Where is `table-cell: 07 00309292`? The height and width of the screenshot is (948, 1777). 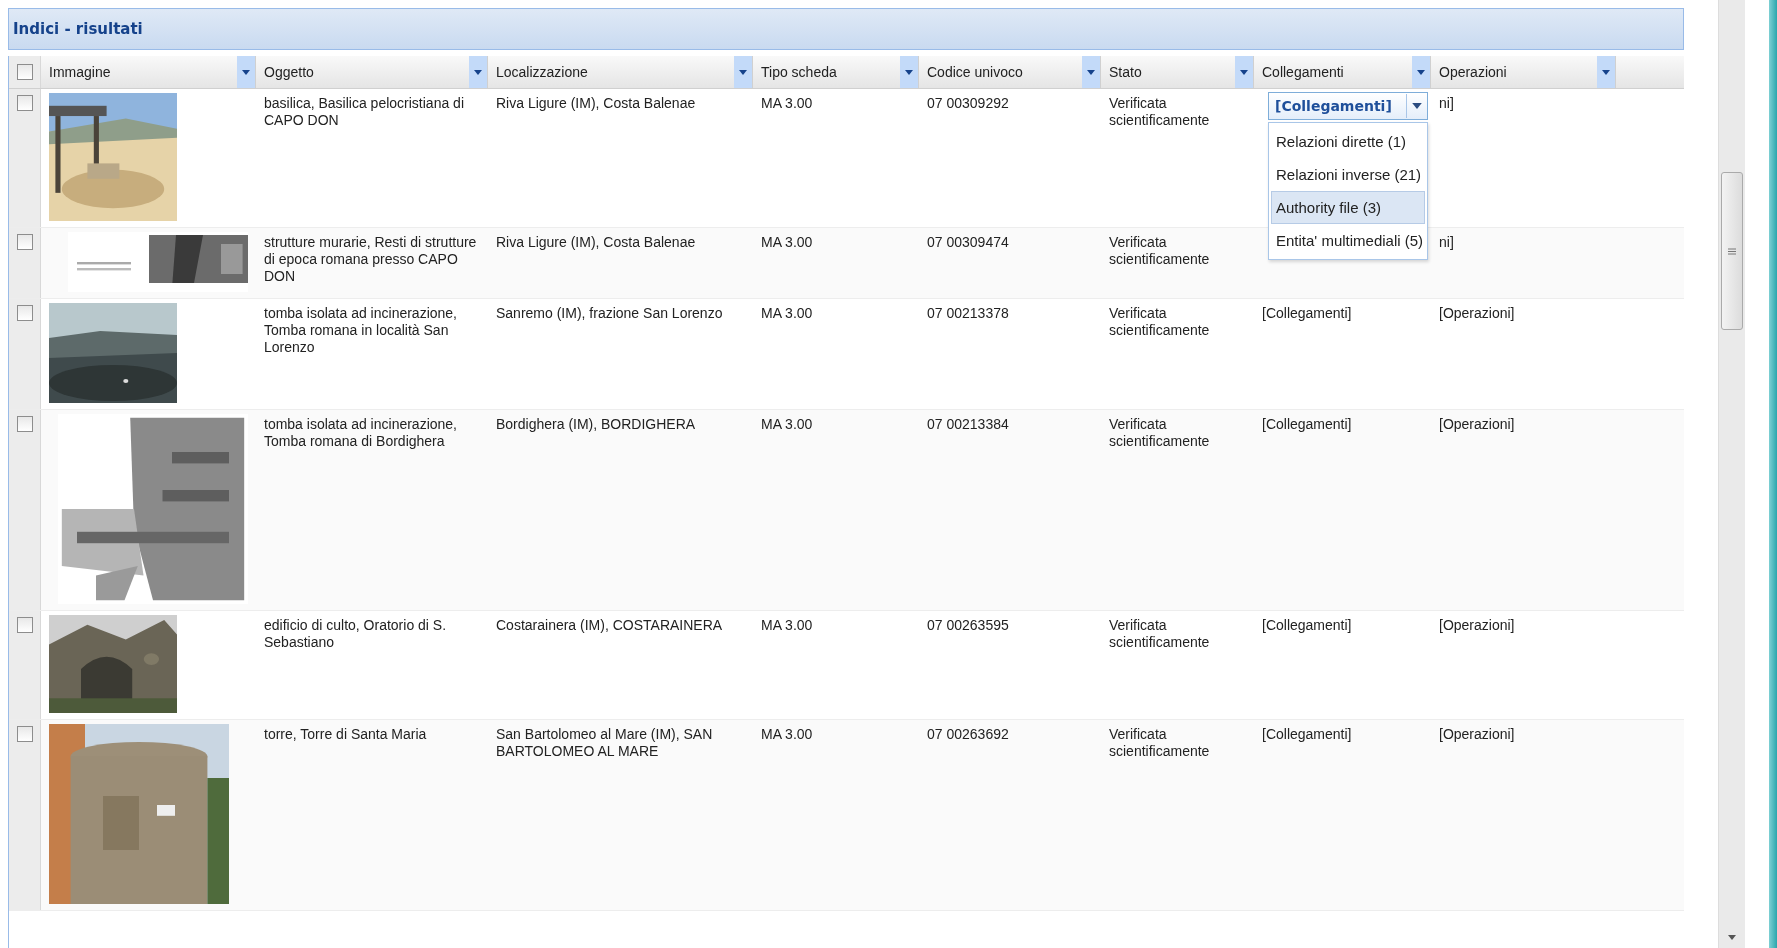 table-cell: 07 00309292 is located at coordinates (968, 103).